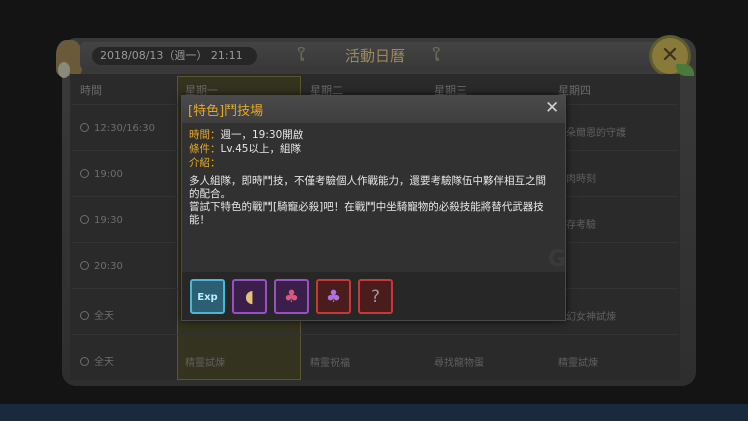  Describe the element at coordinates (97, 360) in the screenshot. I see `time-row-6: 全天` at that location.